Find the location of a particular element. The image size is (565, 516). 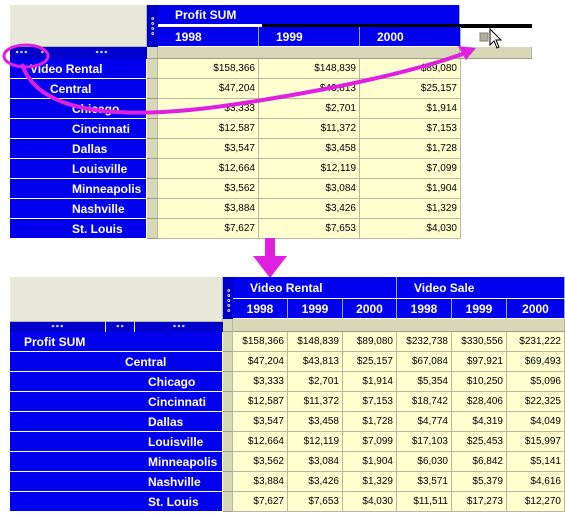

data-cell: $4,774 is located at coordinates (424, 422).